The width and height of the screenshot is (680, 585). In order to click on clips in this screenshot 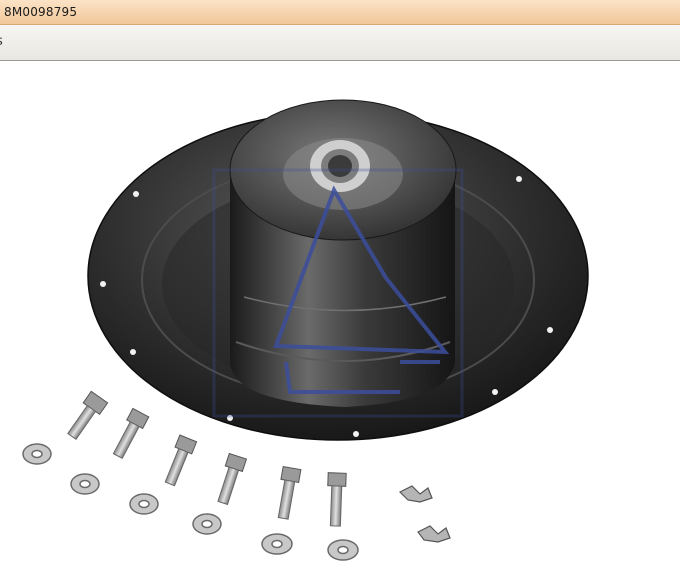, I will do `click(424, 514)`.